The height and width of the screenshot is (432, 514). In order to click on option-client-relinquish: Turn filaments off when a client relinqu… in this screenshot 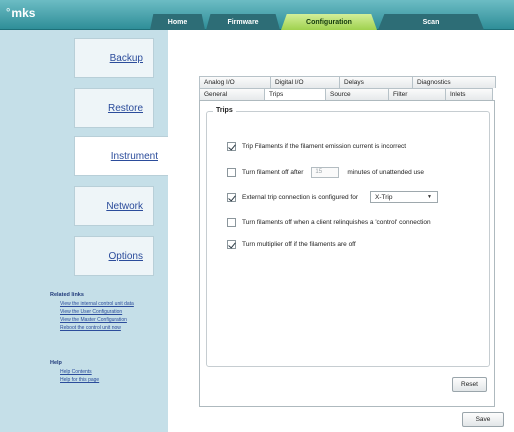, I will do `click(329, 222)`.